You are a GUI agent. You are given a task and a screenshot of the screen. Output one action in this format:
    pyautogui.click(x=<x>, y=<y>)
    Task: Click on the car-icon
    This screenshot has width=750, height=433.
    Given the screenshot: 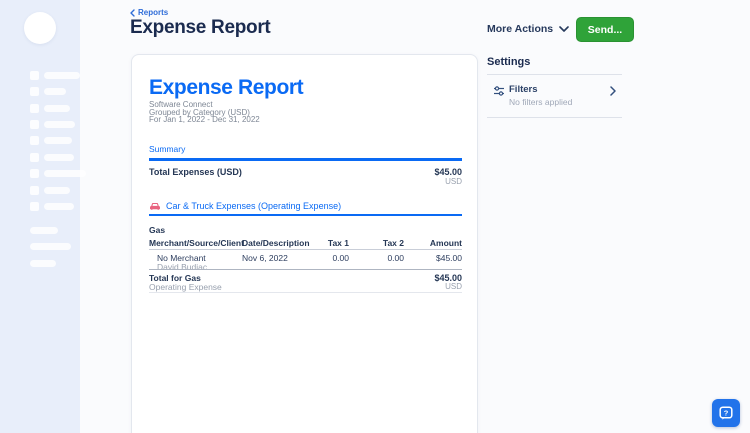 What is the action you would take?
    pyautogui.click(x=155, y=206)
    